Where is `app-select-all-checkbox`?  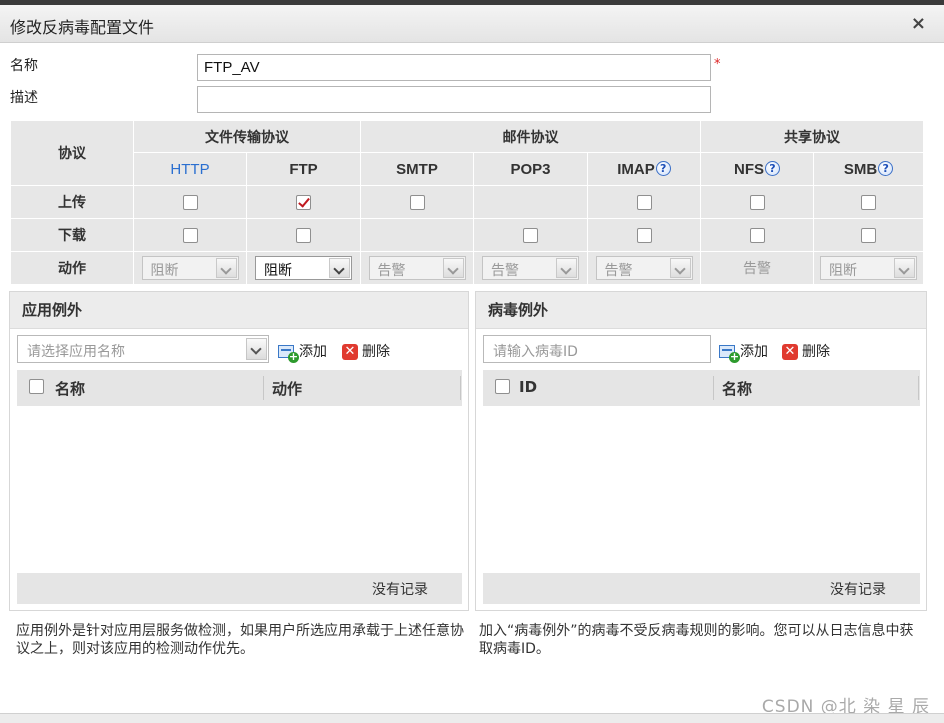
app-select-all-checkbox is located at coordinates (36, 386).